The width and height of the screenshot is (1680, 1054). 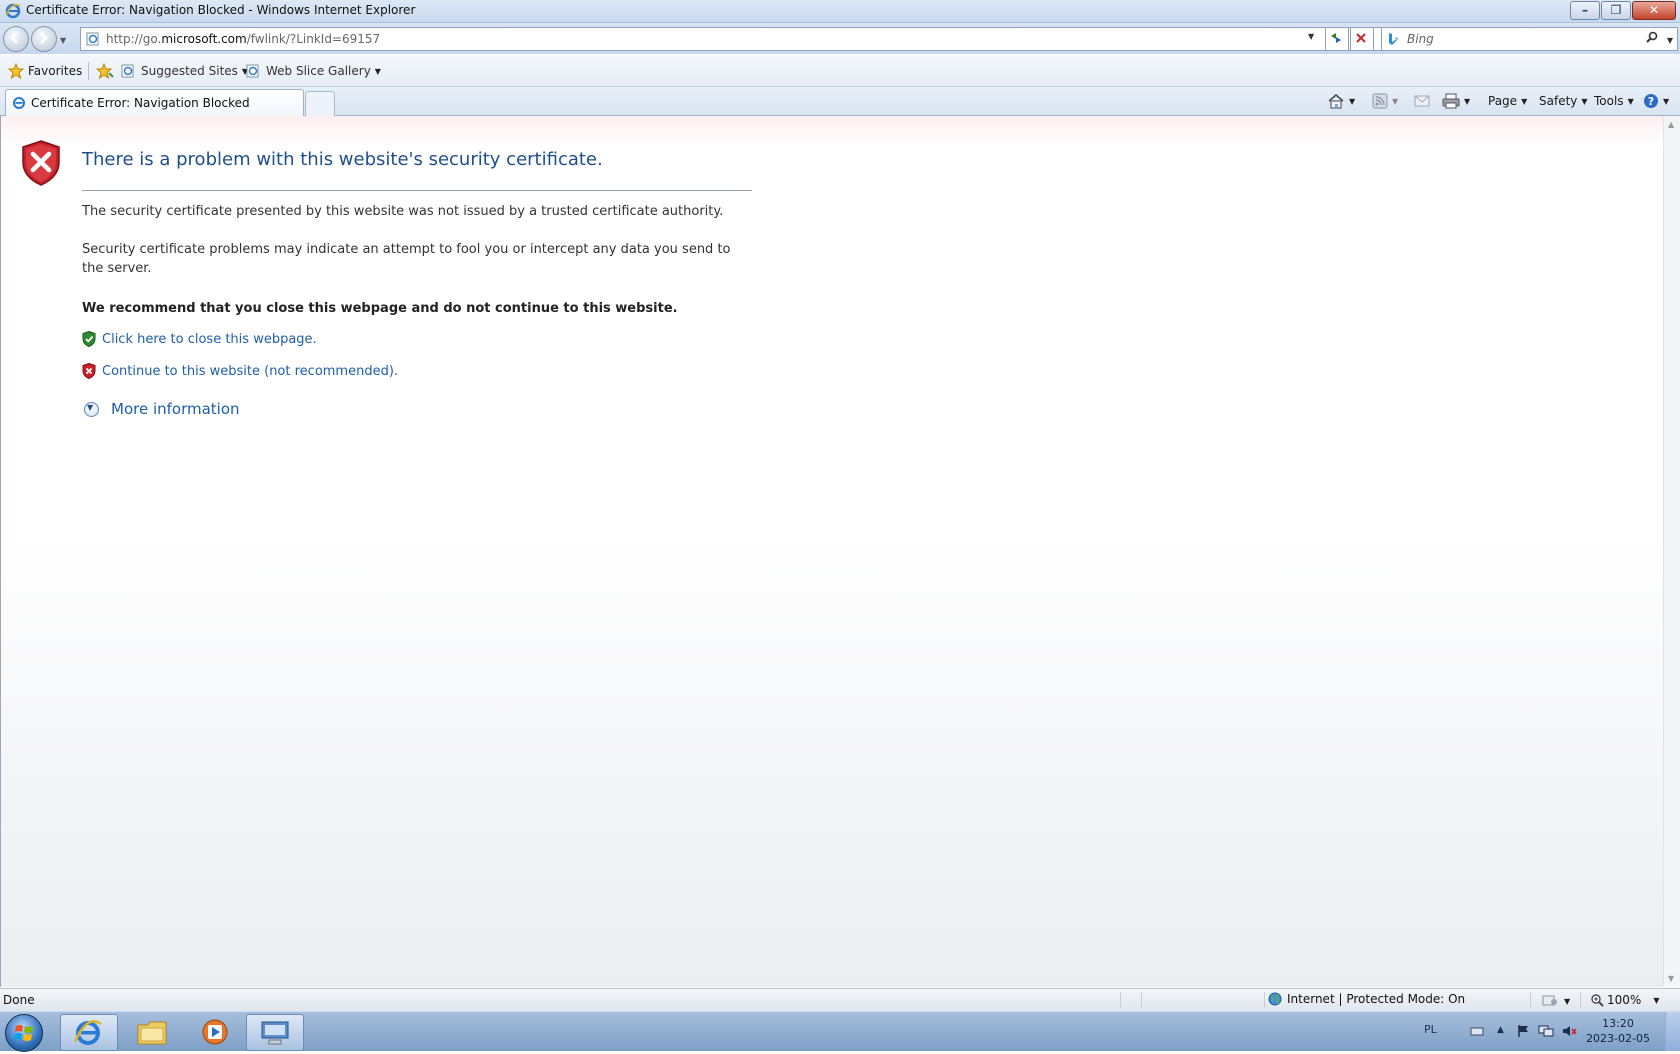 What do you see at coordinates (1609, 101) in the screenshot?
I see `tools-menu-label: Tools` at bounding box center [1609, 101].